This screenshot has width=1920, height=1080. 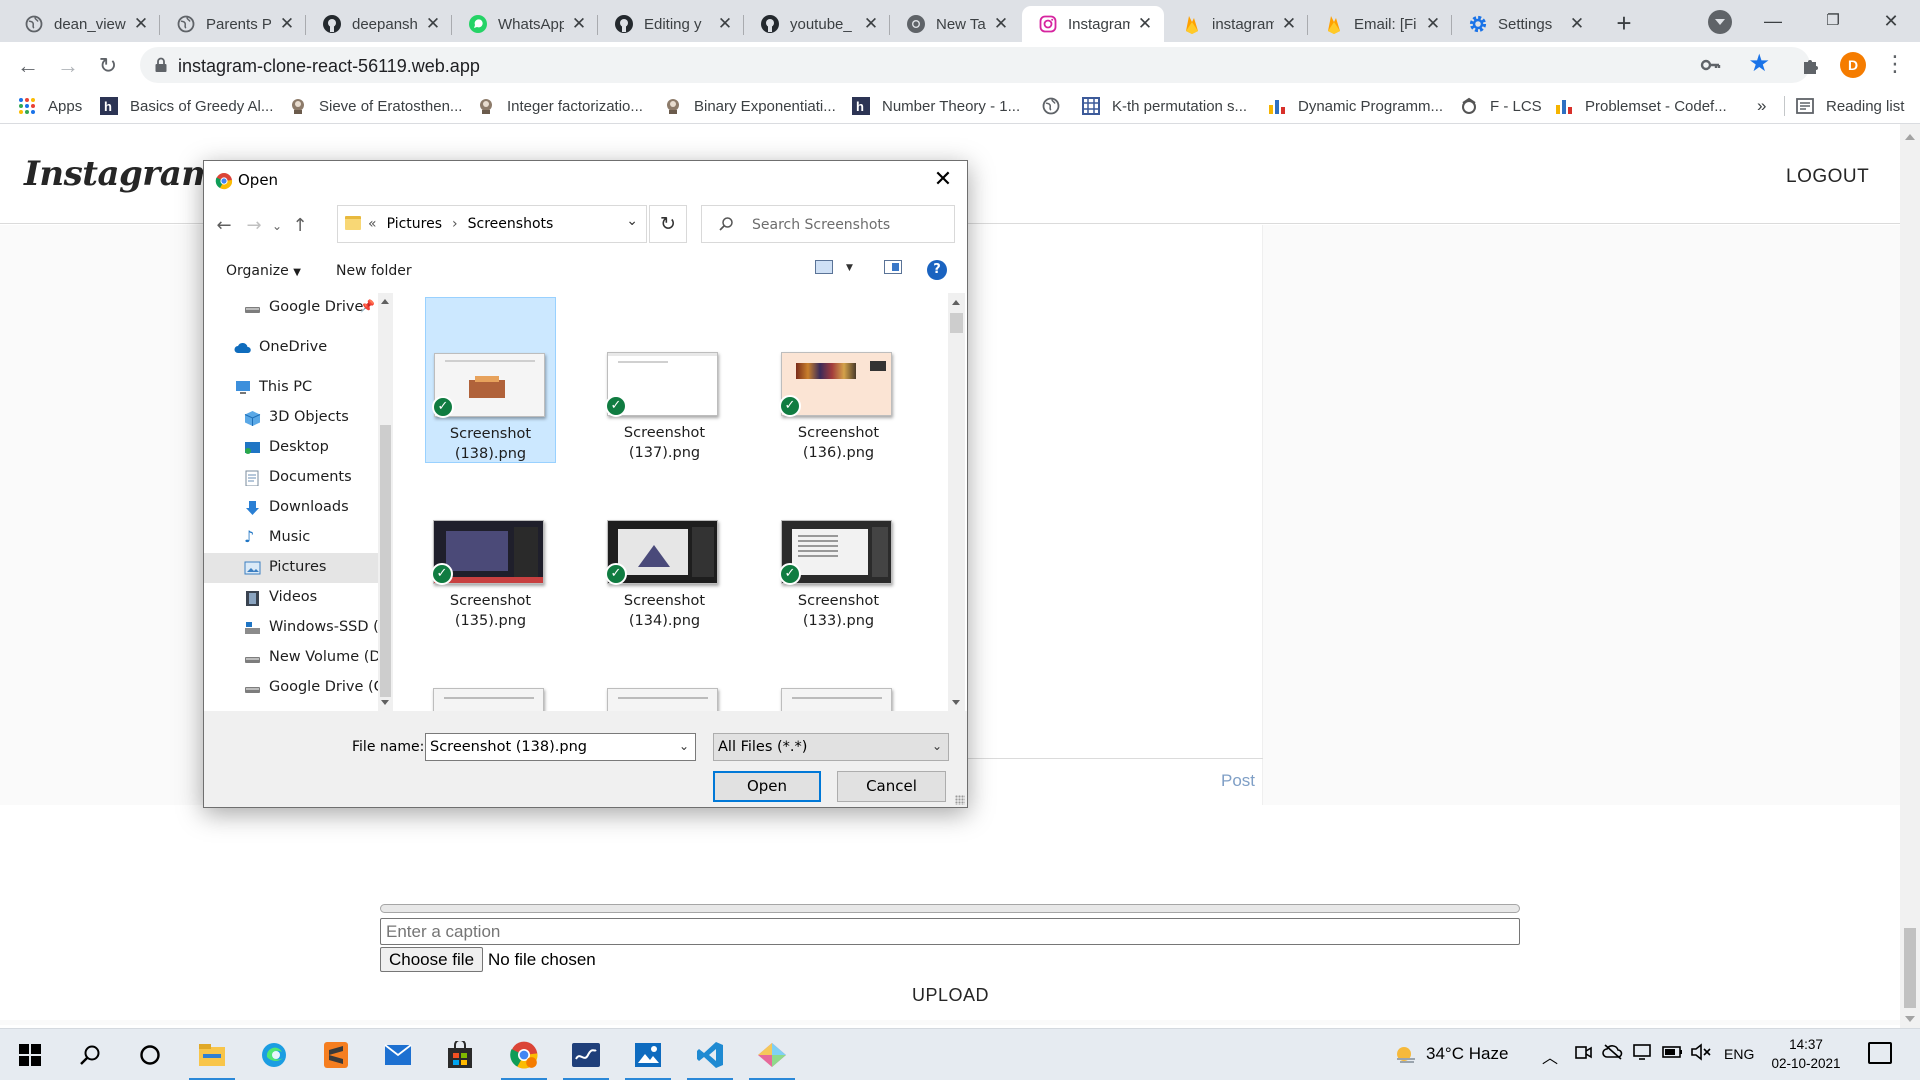 I want to click on nav-item-onedrive: OneDrive, so click(x=291, y=348).